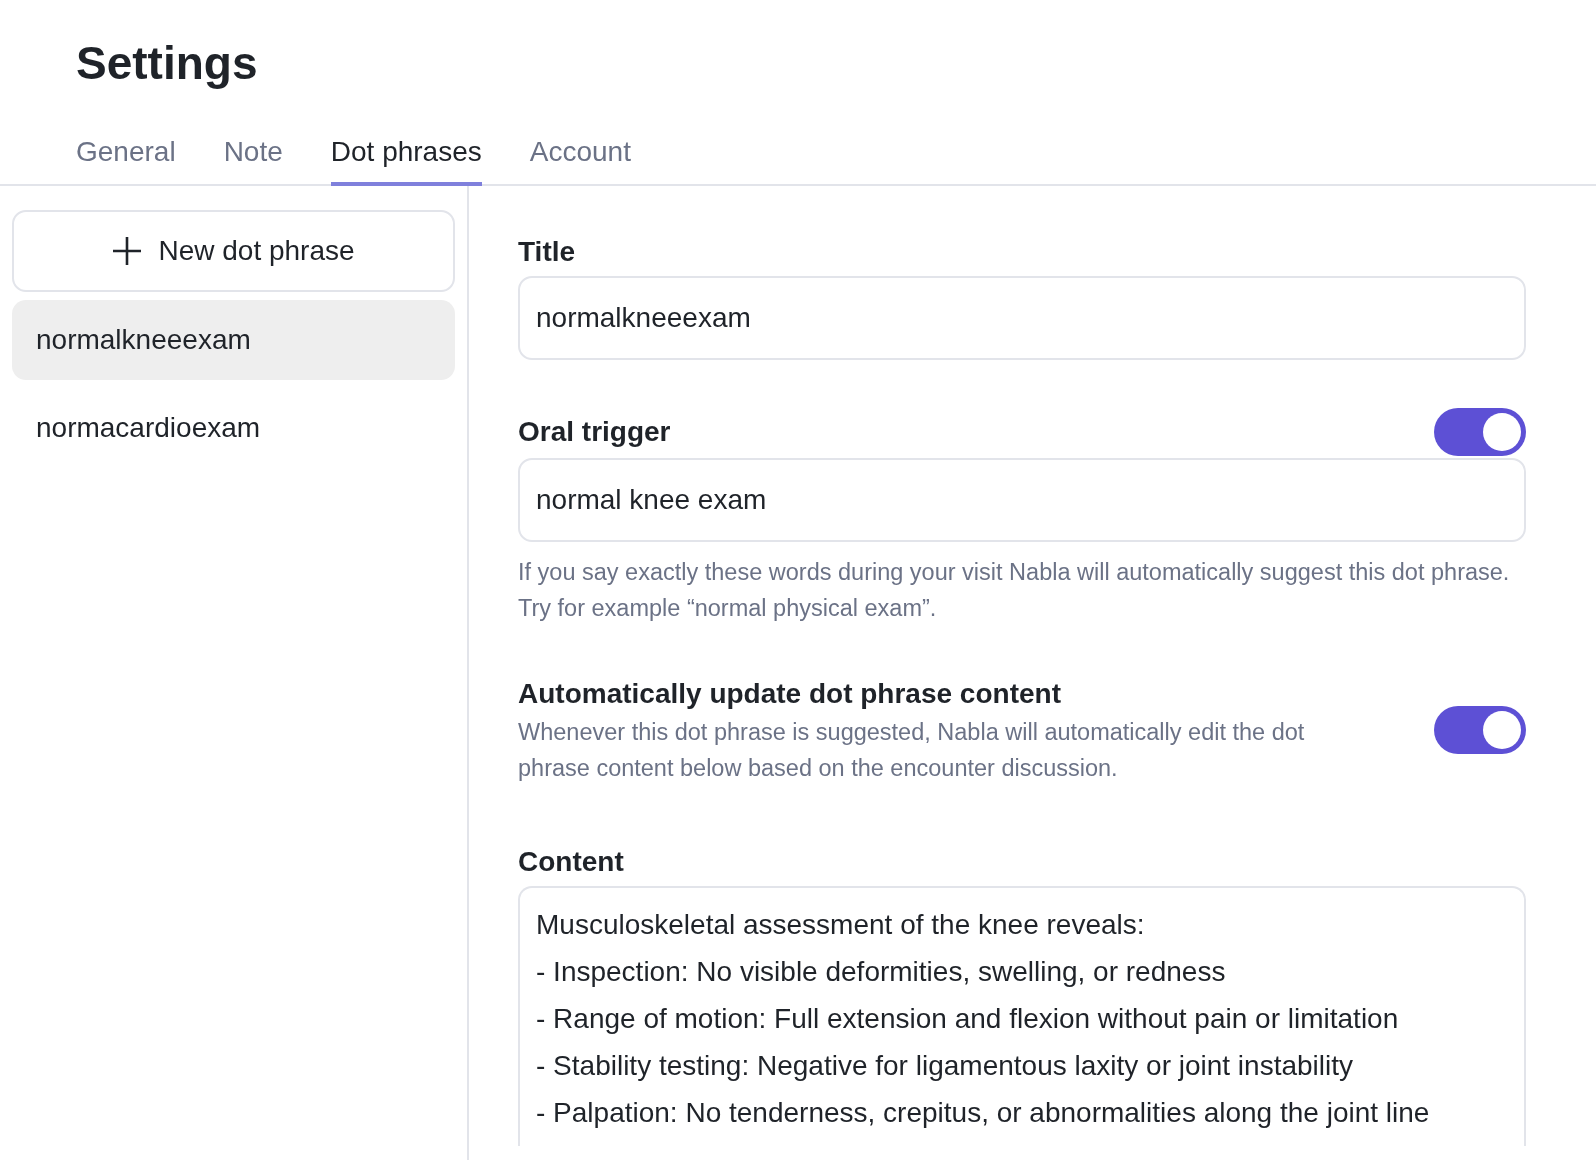 Image resolution: width=1596 pixels, height=1160 pixels. What do you see at coordinates (406, 161) in the screenshot?
I see `tab: Dot phrases` at bounding box center [406, 161].